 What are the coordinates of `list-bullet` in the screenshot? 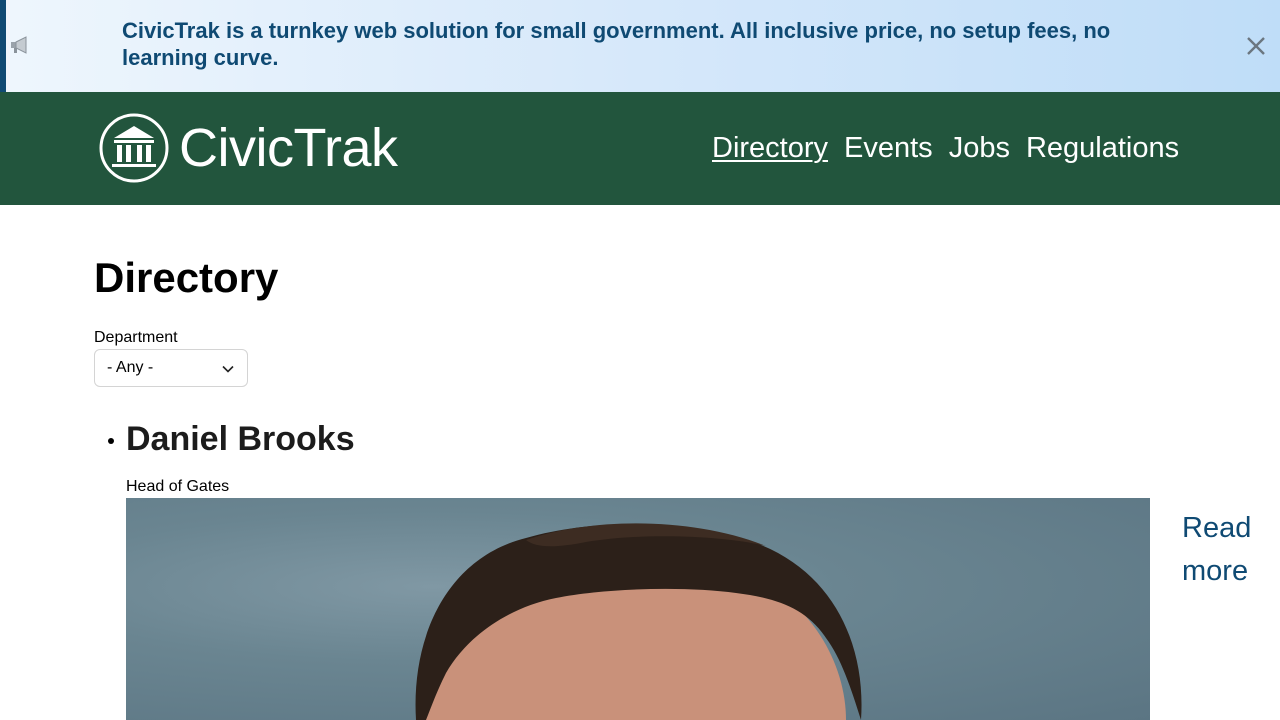 It's located at (111, 441).